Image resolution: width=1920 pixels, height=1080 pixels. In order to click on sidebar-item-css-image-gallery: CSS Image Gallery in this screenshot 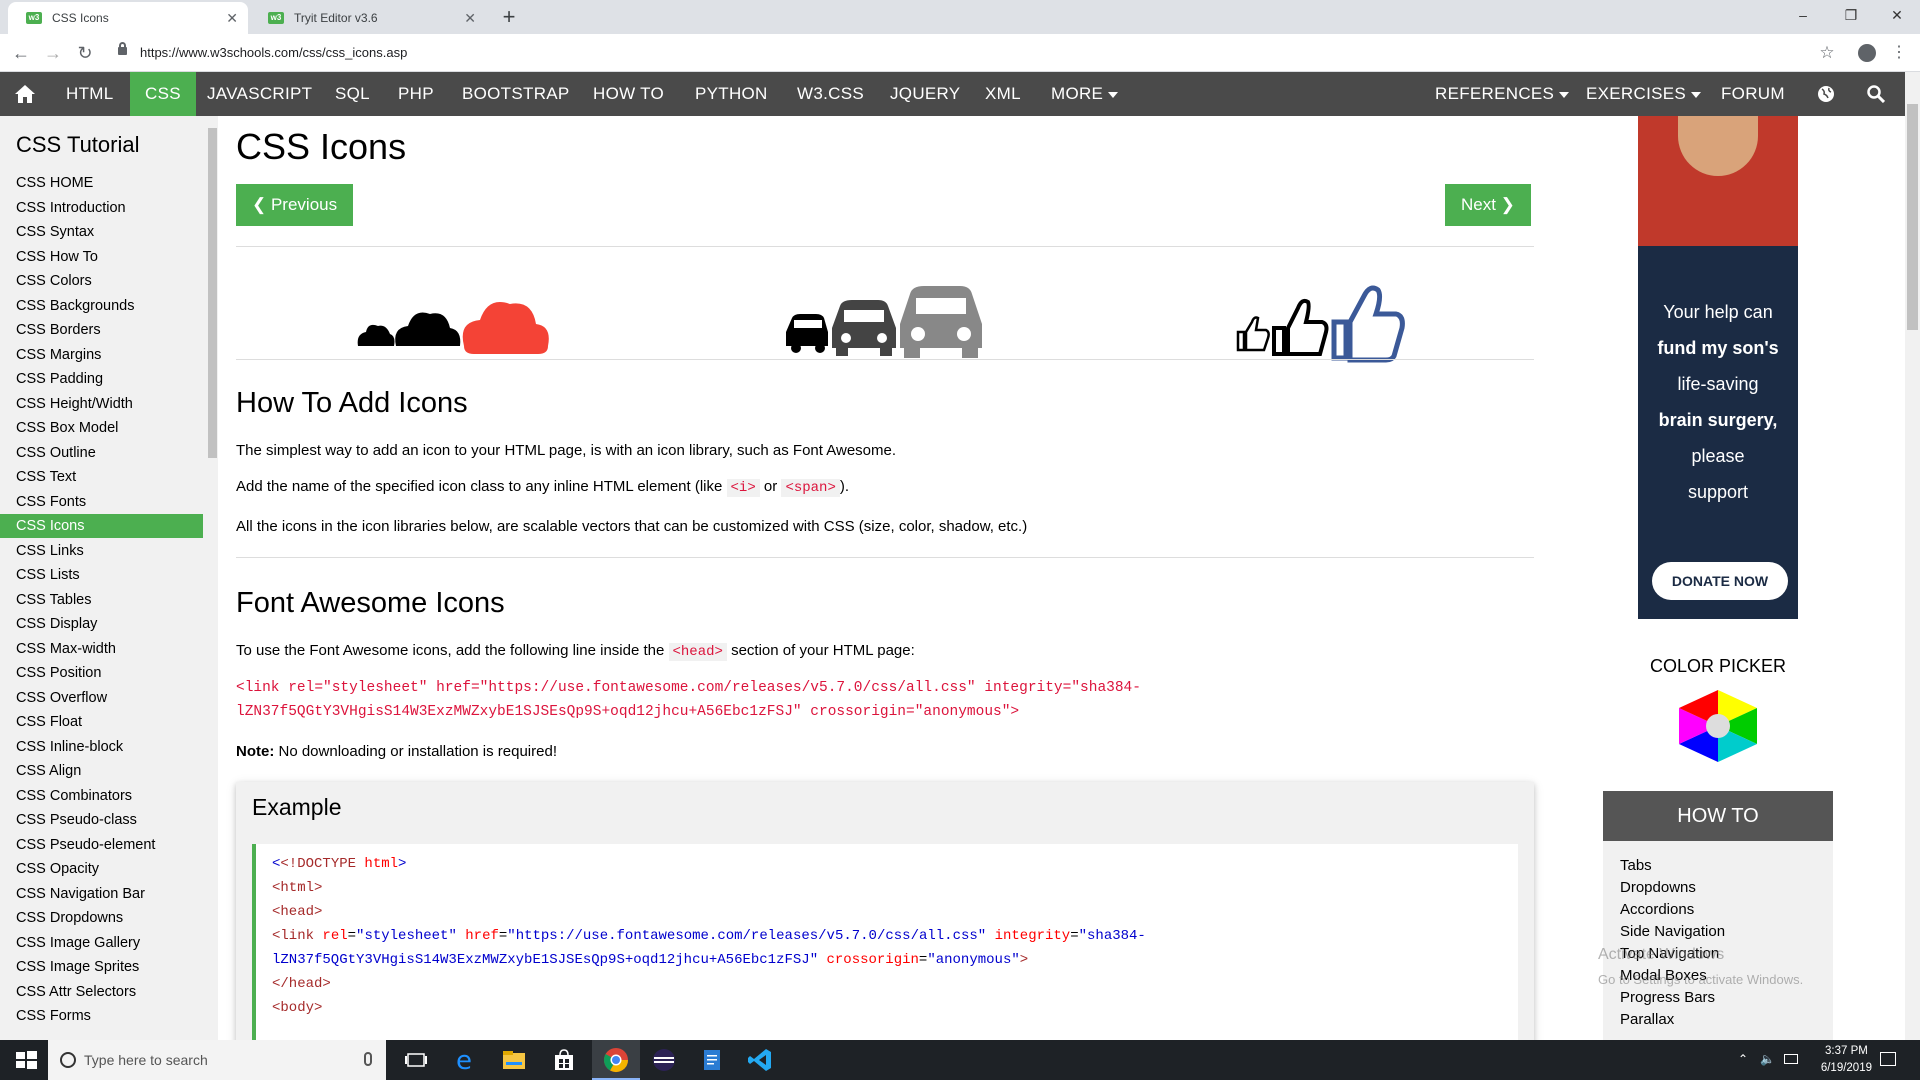, I will do `click(101, 943)`.